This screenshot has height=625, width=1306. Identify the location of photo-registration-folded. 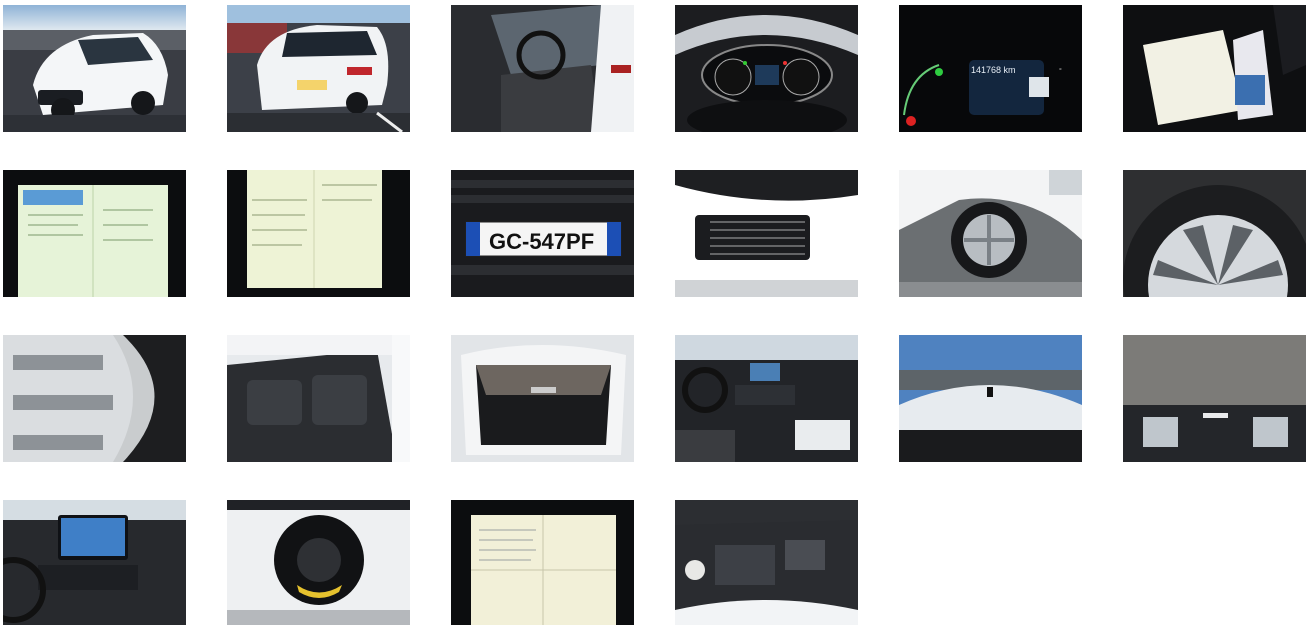
(542, 562).